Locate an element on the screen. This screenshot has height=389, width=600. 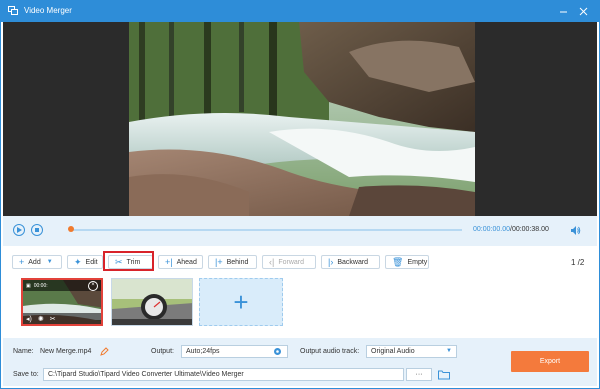
add-button: + Add ▼ is located at coordinates (37, 262).